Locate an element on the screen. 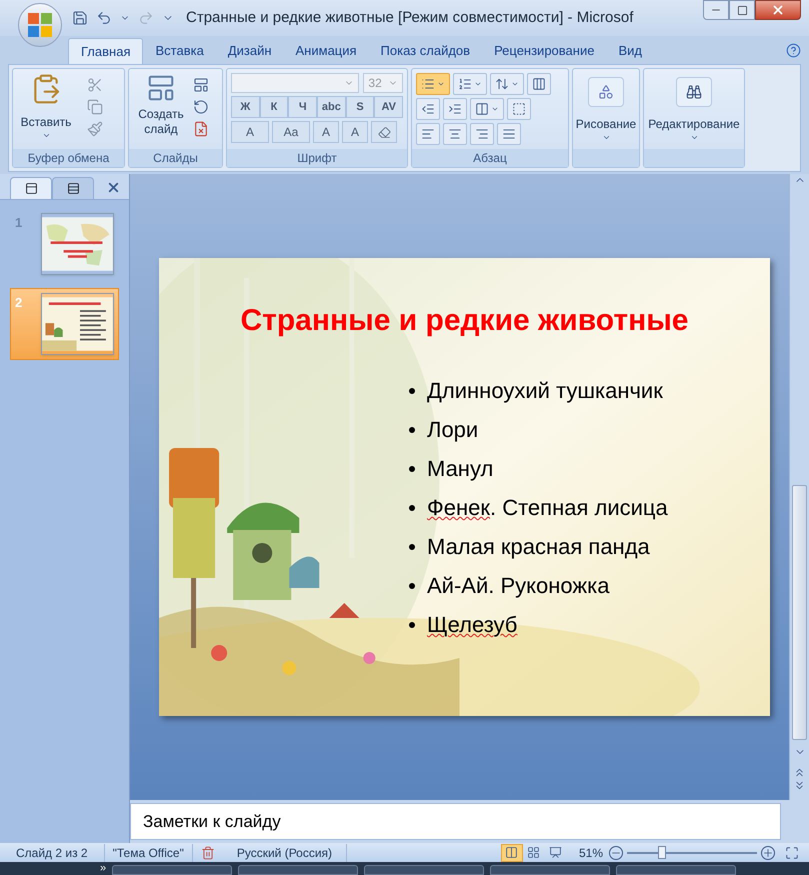 This screenshot has height=875, width=809. outline-icon is located at coordinates (73, 188).